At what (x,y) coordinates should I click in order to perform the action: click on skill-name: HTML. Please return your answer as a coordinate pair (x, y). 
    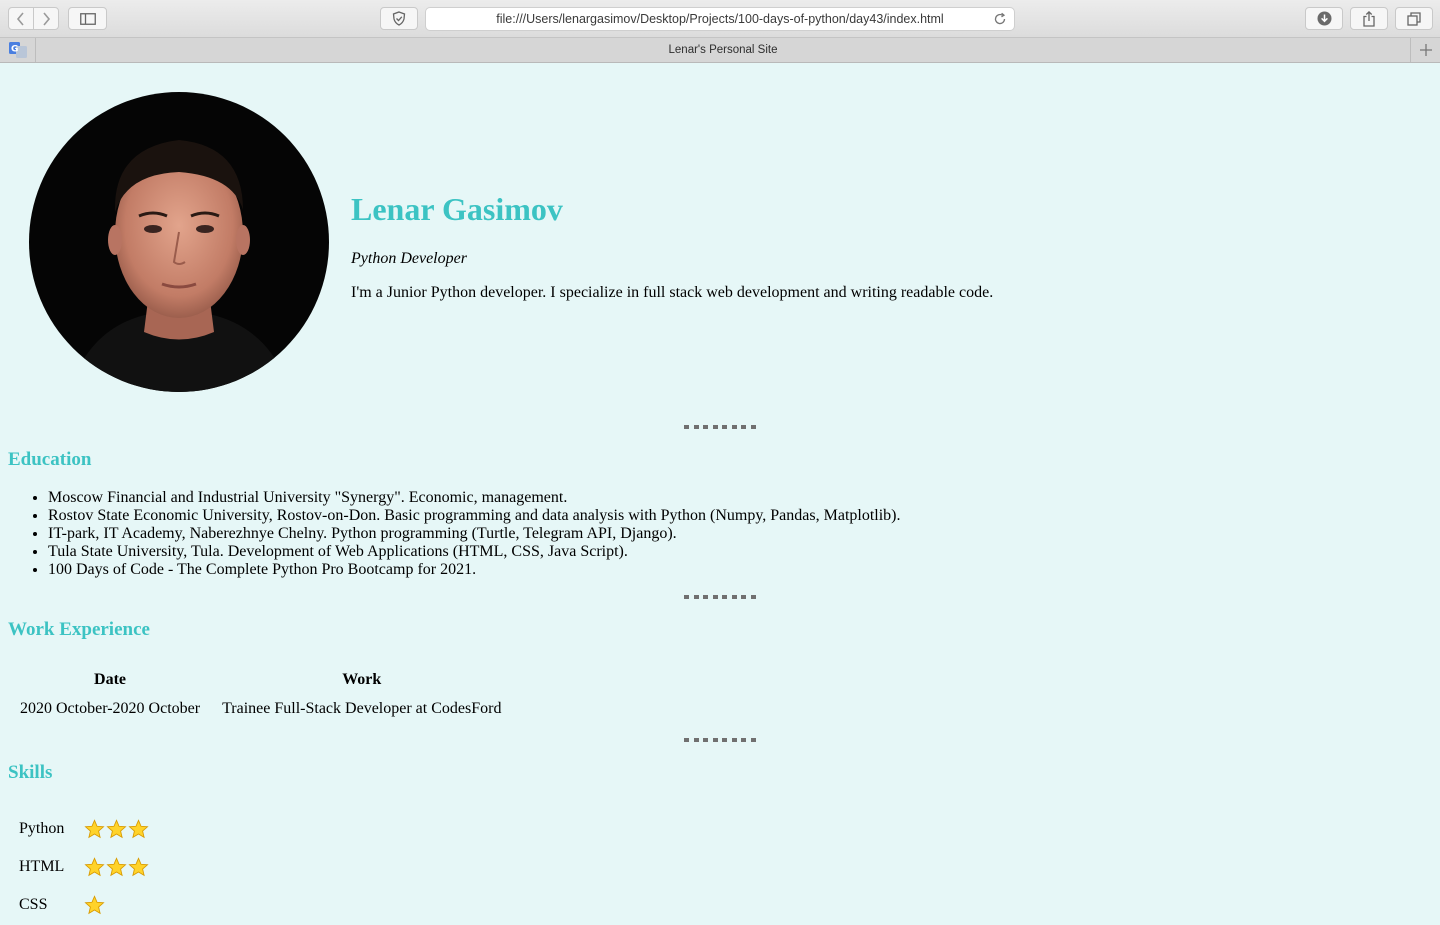
    Looking at the image, I should click on (42, 866).